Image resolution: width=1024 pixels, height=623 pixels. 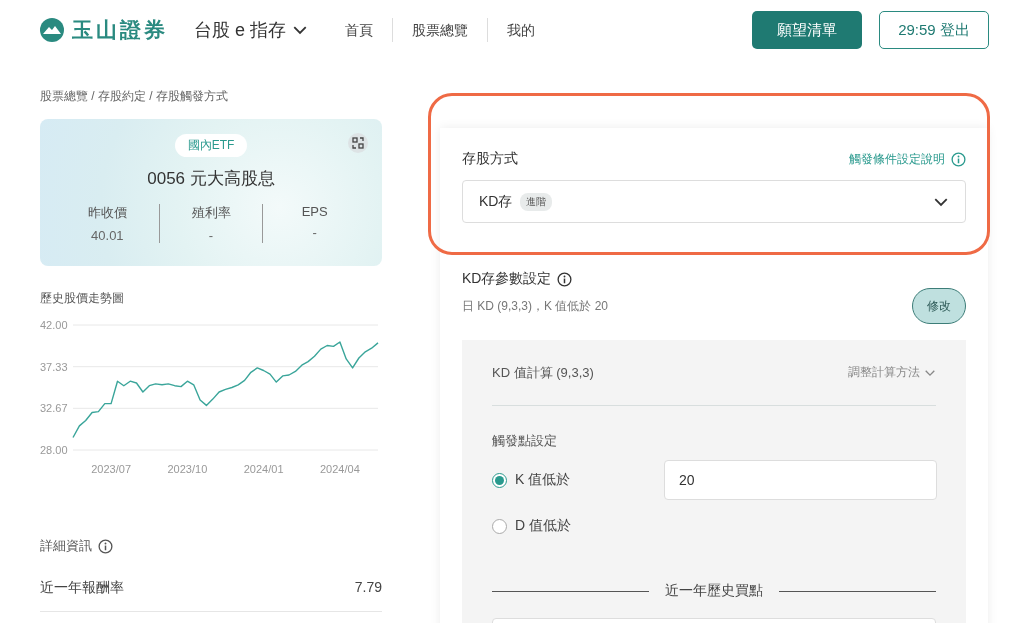 What do you see at coordinates (359, 30) in the screenshot?
I see `nav-link: 首頁` at bounding box center [359, 30].